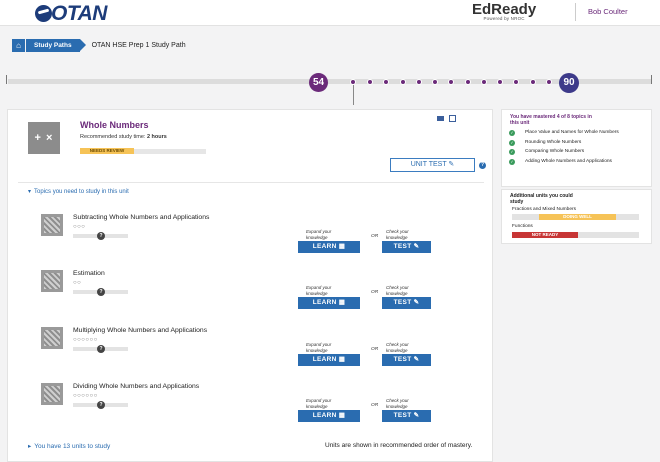 The image size is (660, 462). What do you see at coordinates (6, 79) in the screenshot?
I see `path-start-tick` at bounding box center [6, 79].